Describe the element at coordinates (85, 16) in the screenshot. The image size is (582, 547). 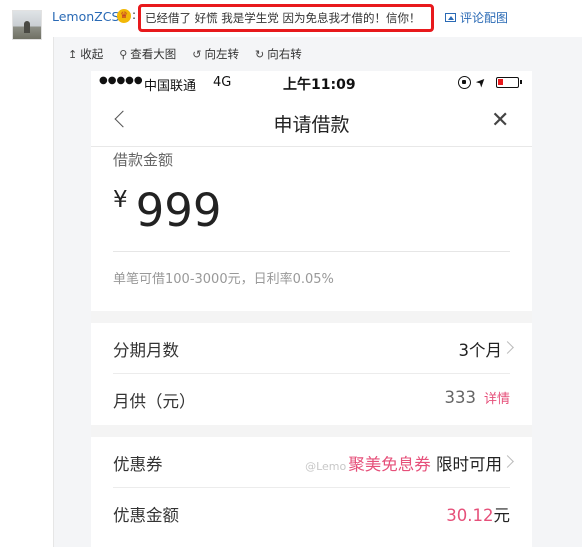
I see `username-link: LemonZCS` at that location.